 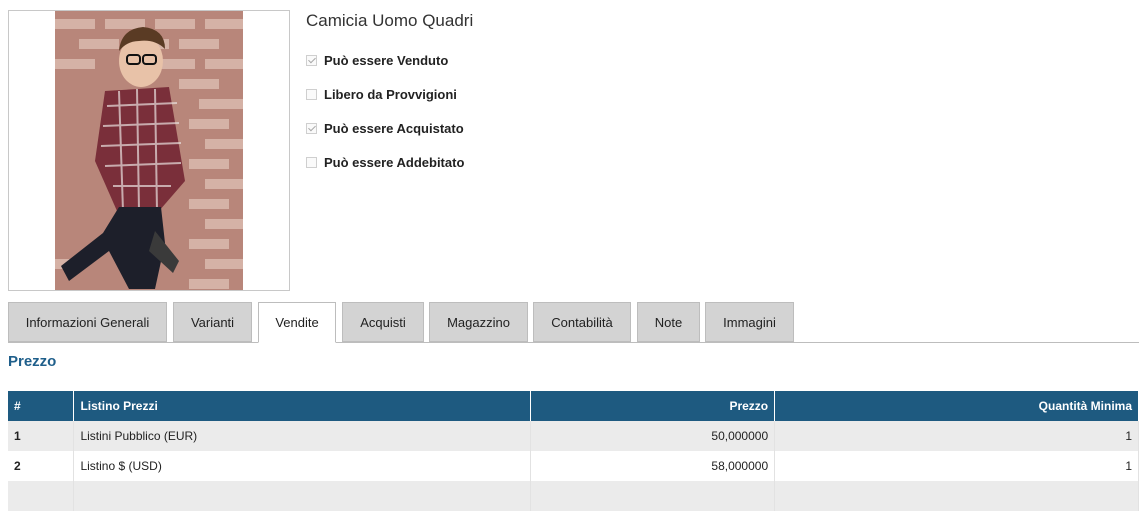 I want to click on option-can-be-charged: Può essere Addebitato, so click(x=385, y=162).